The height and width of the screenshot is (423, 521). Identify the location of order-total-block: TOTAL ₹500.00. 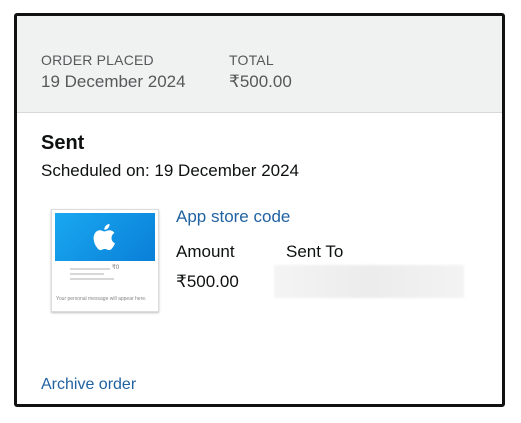
(260, 72).